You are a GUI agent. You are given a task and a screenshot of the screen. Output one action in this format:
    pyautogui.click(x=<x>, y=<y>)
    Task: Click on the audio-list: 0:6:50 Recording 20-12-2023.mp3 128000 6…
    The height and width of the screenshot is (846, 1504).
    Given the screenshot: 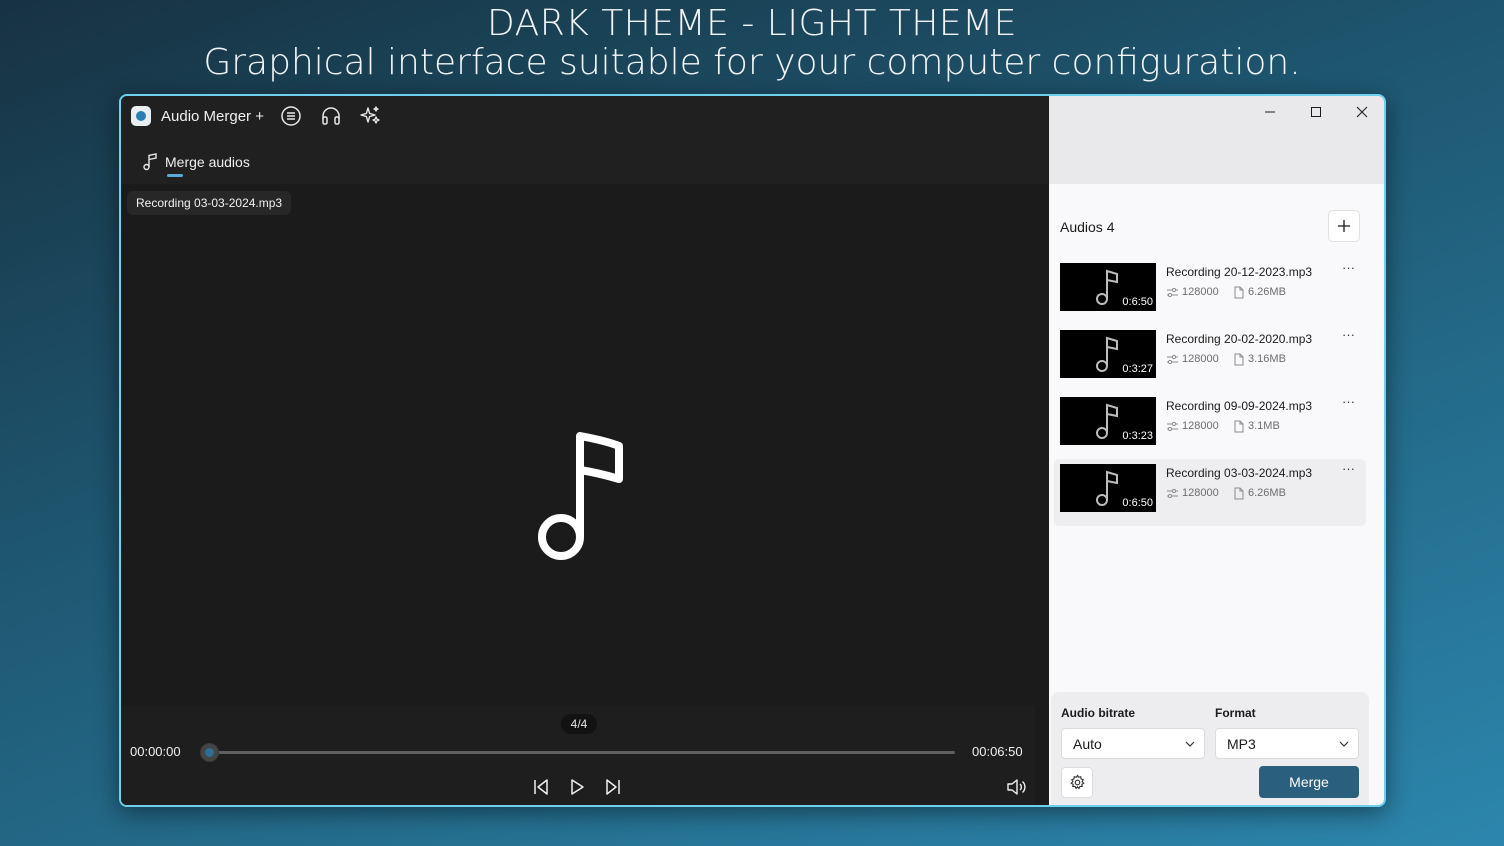 What is the action you would take?
    pyautogui.click(x=1210, y=392)
    